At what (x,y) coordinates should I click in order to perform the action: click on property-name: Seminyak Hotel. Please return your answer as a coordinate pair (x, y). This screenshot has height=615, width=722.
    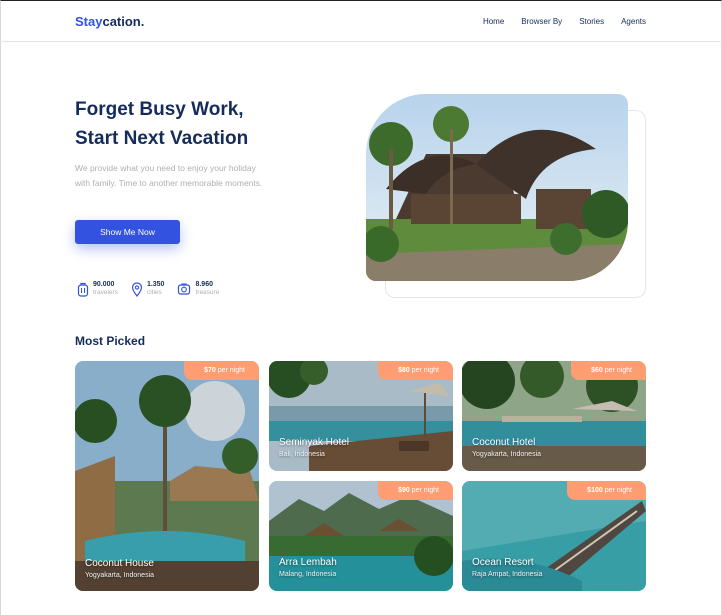
    Looking at the image, I should click on (314, 442).